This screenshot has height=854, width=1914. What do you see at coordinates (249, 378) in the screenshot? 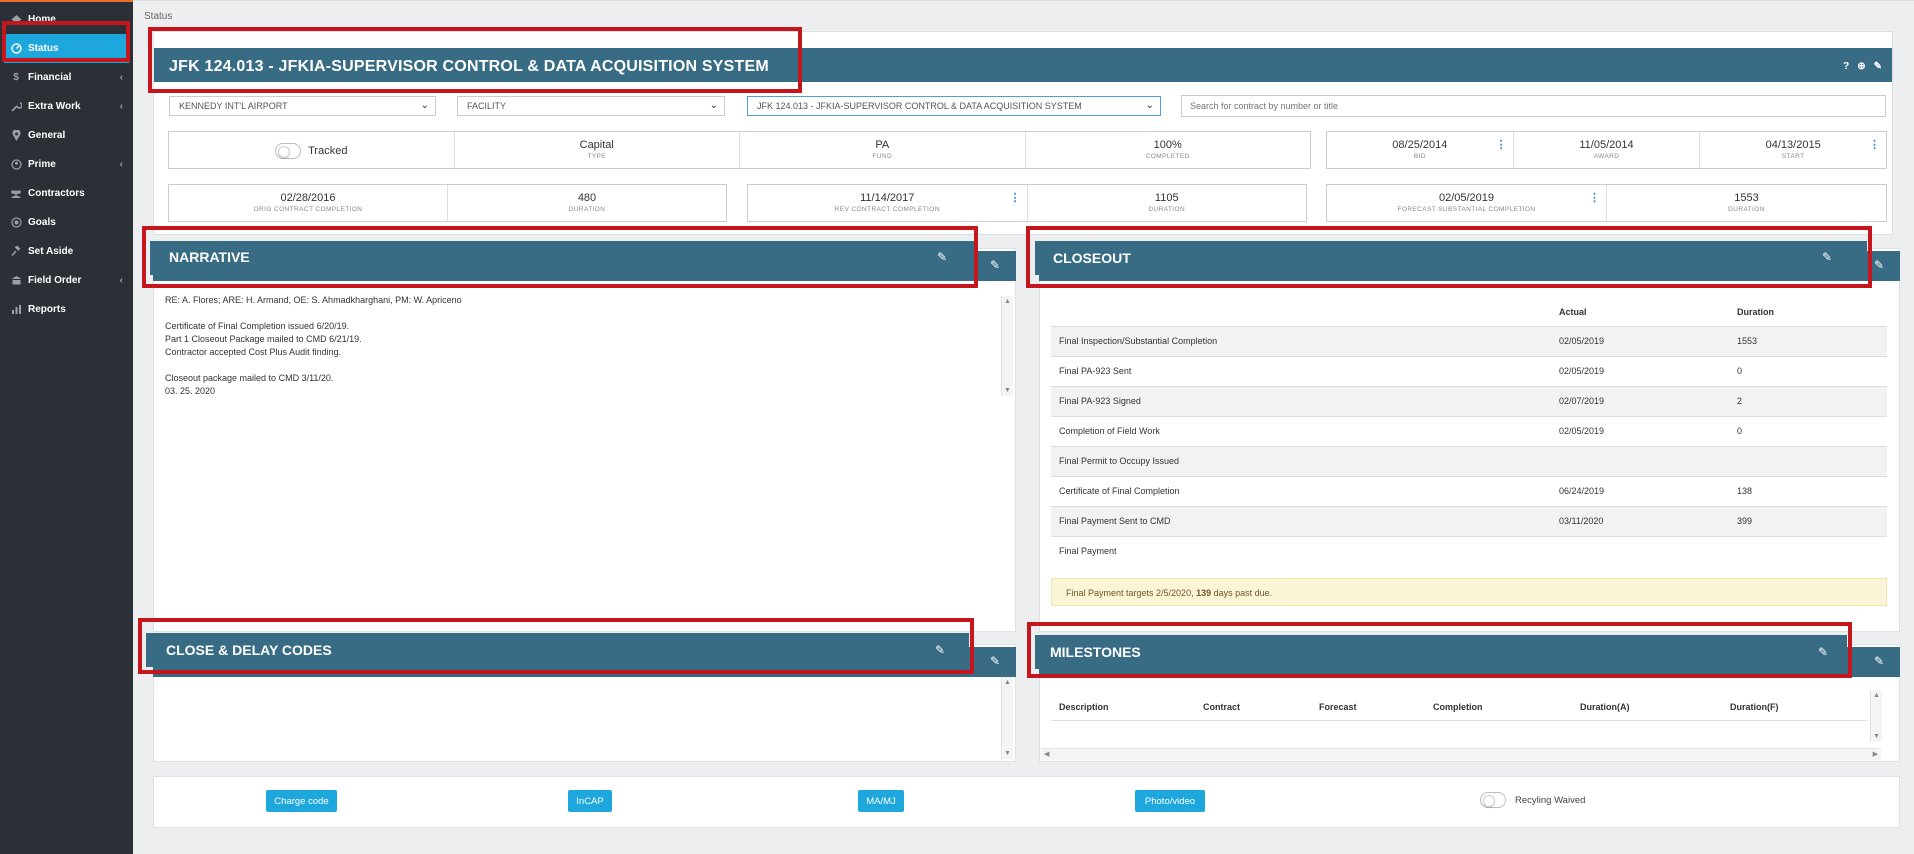
I see `narrative-line: Closeout package mailed to CMD 3/11/20.` at bounding box center [249, 378].